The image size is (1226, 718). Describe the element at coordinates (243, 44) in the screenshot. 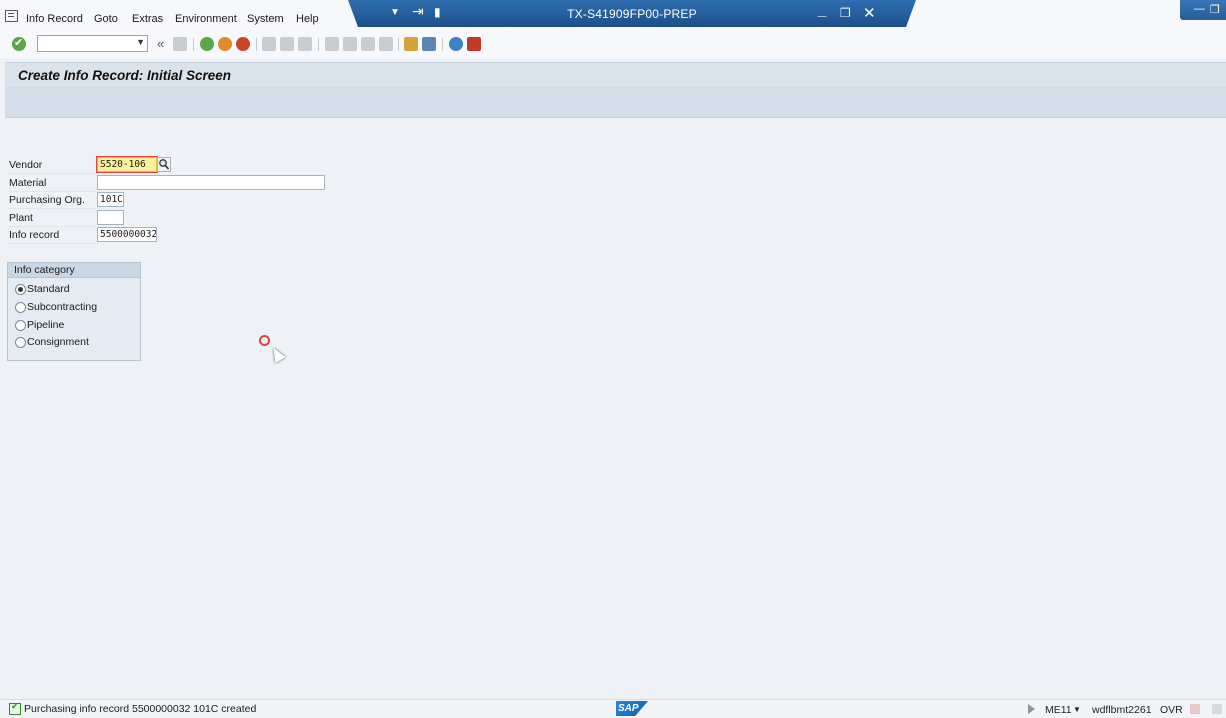

I see `cancel-icon` at that location.